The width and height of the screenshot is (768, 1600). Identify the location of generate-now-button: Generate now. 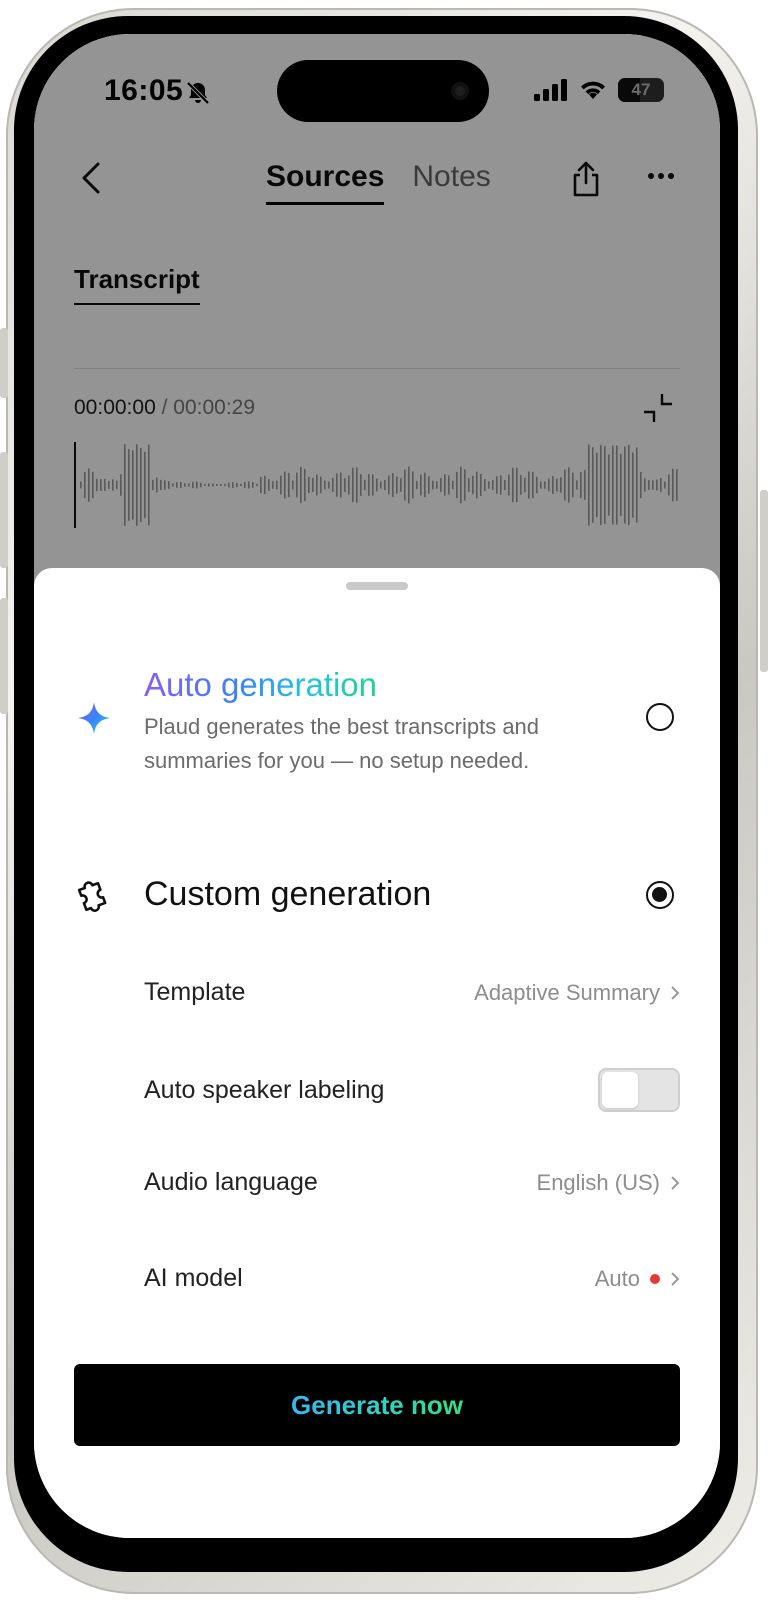
(377, 1405).